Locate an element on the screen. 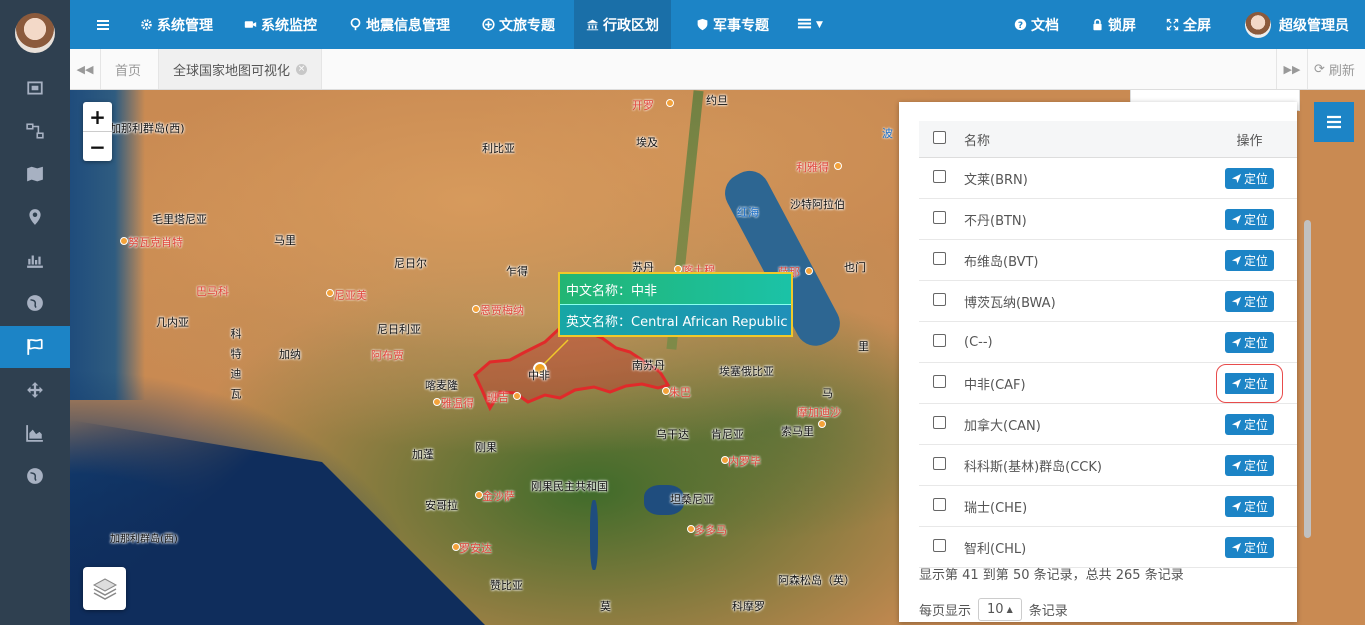 The image size is (1365, 625). sidebar-item-area-chart is located at coordinates (35, 433).